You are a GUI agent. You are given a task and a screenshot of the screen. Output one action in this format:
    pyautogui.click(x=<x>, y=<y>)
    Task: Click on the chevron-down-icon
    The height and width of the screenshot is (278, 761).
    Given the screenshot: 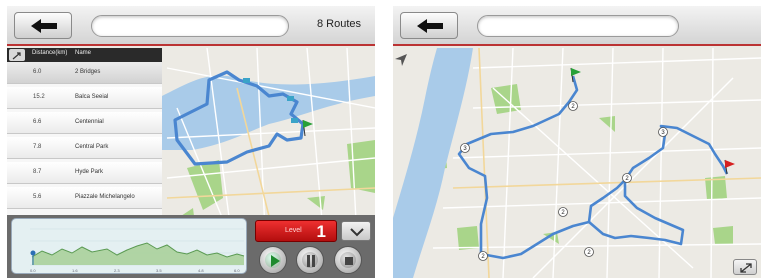 What is the action you would take?
    pyautogui.click(x=357, y=232)
    